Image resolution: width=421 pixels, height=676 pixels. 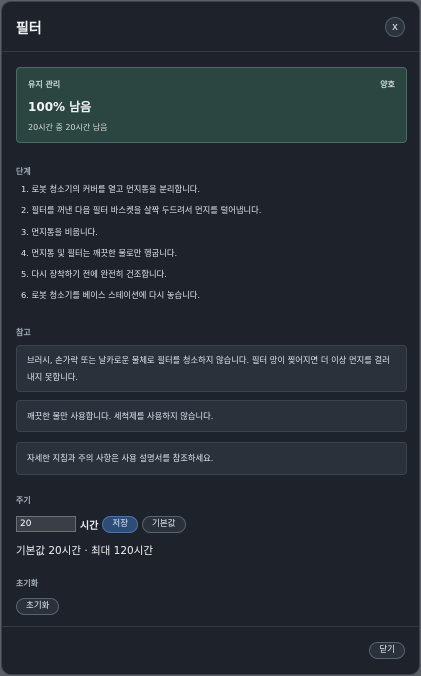 I want to click on period-row: 시간 저장 기본값, so click(x=101, y=524).